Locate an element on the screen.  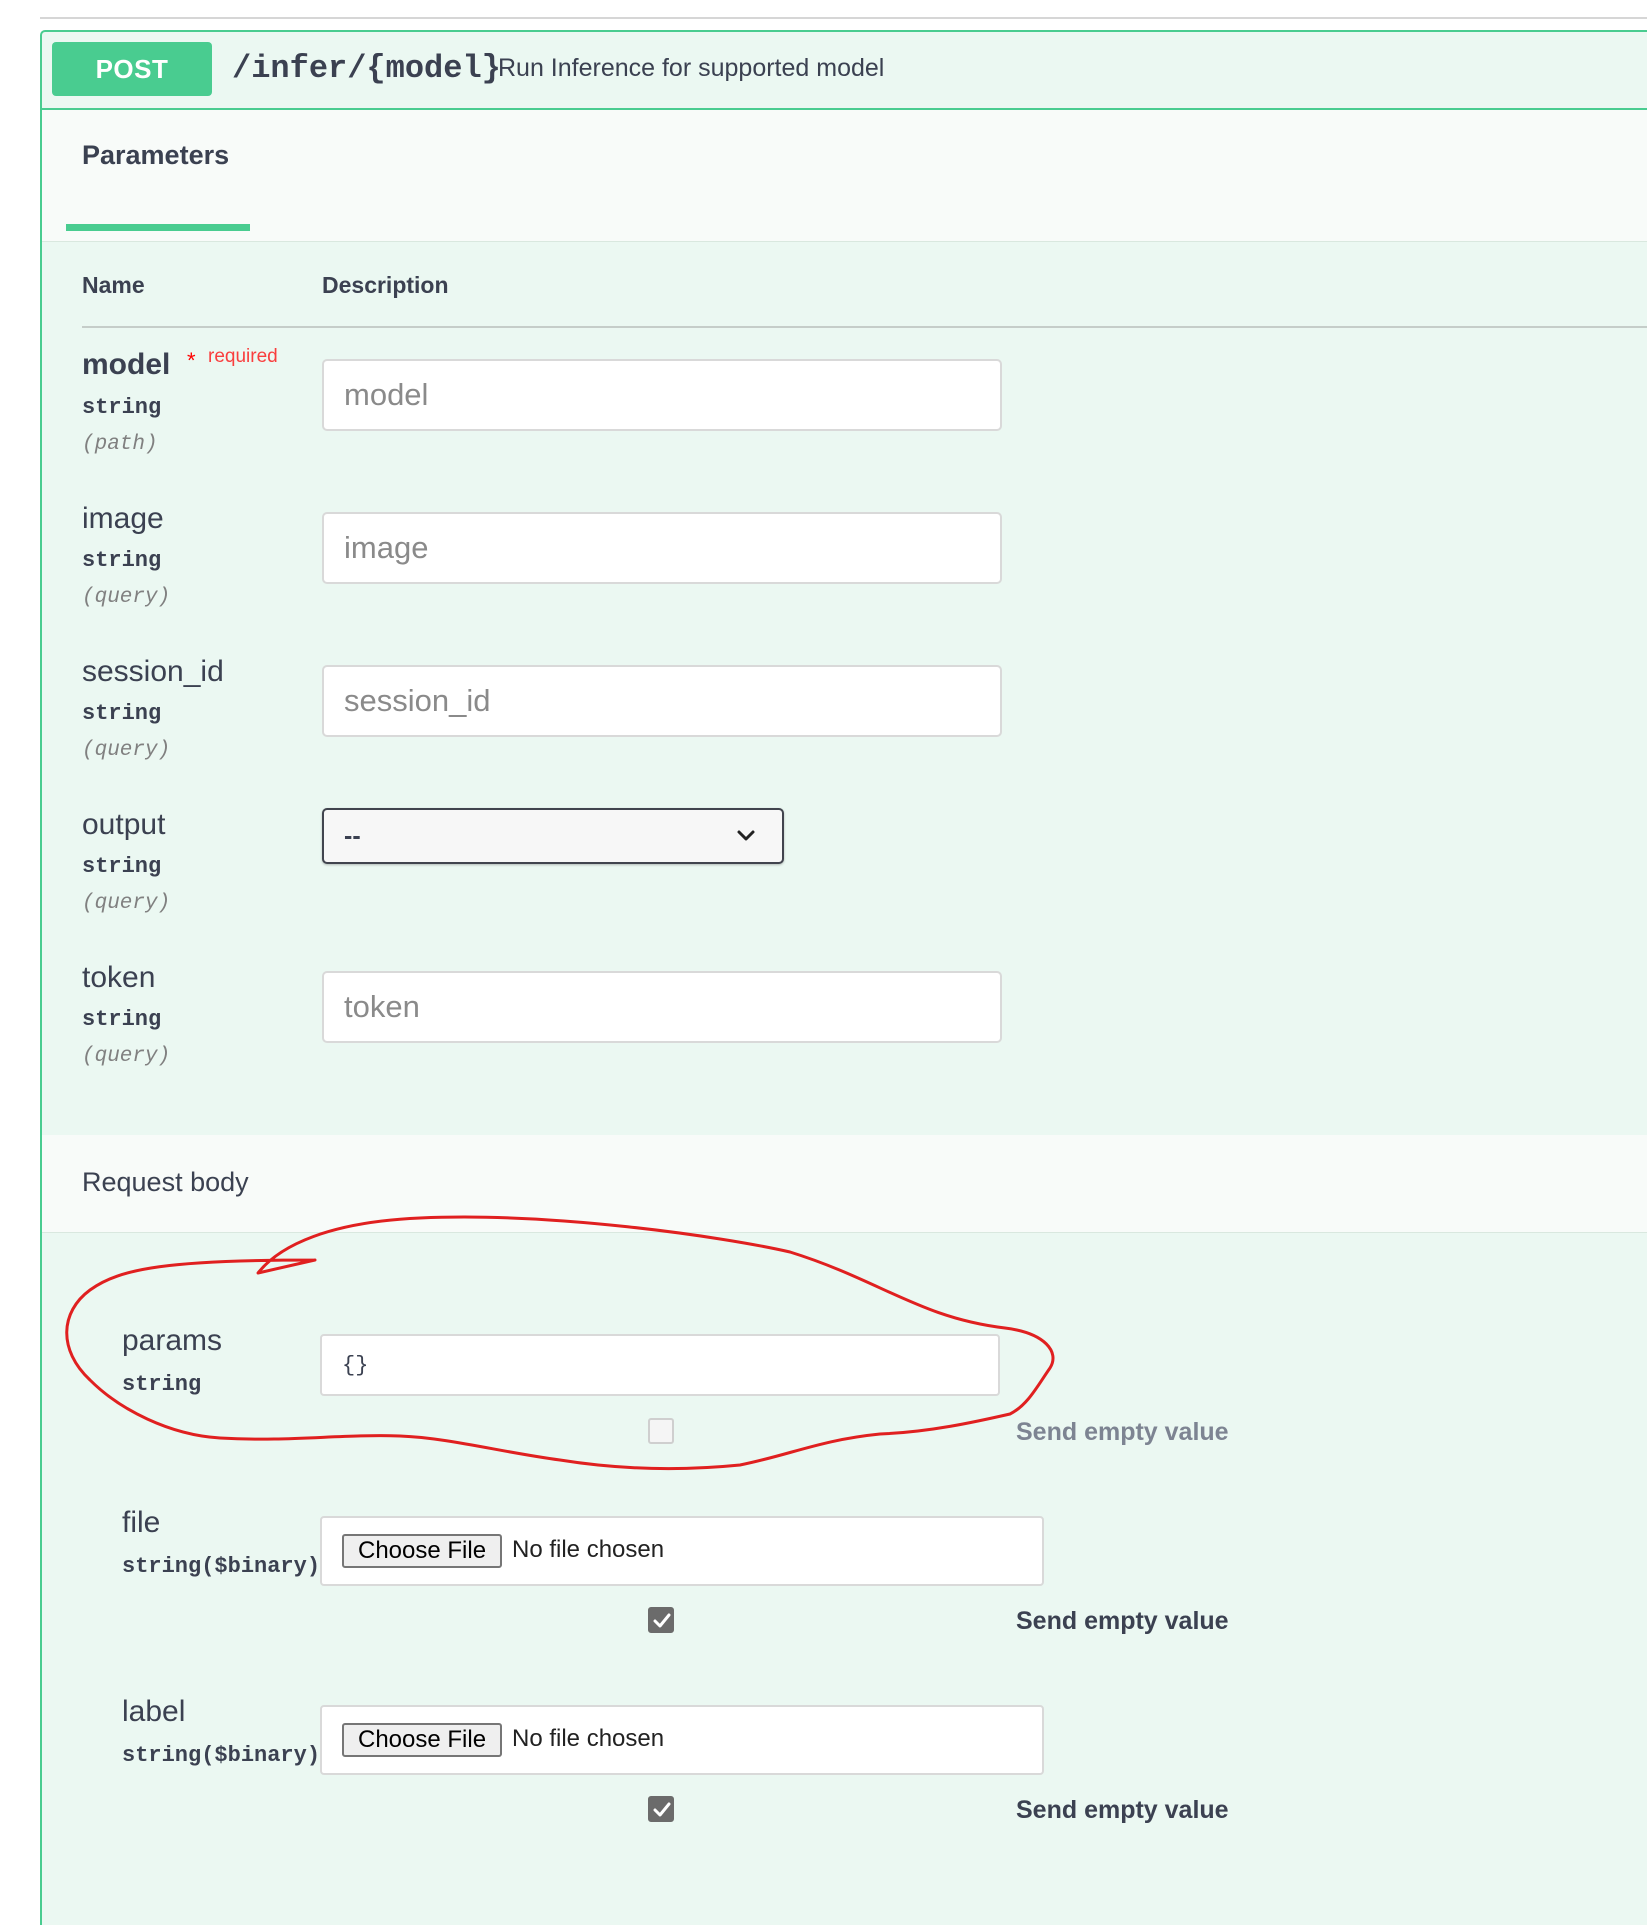
parameters-tab-header: Parameters is located at coordinates (844, 176).